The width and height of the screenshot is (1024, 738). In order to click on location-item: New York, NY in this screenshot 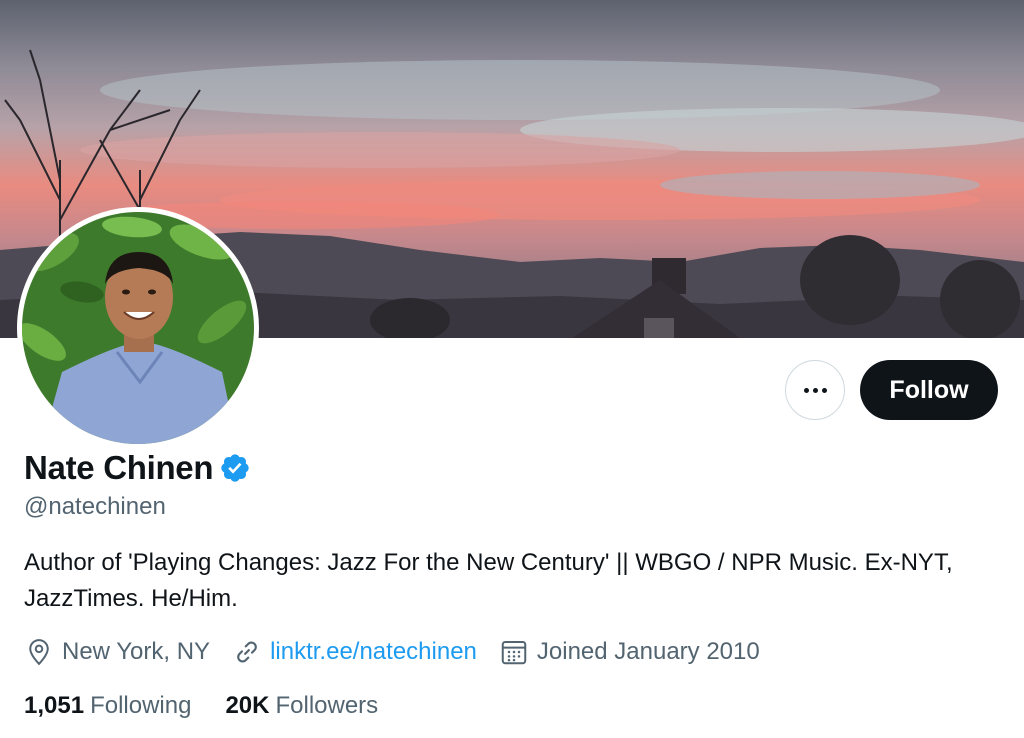, I will do `click(117, 652)`.